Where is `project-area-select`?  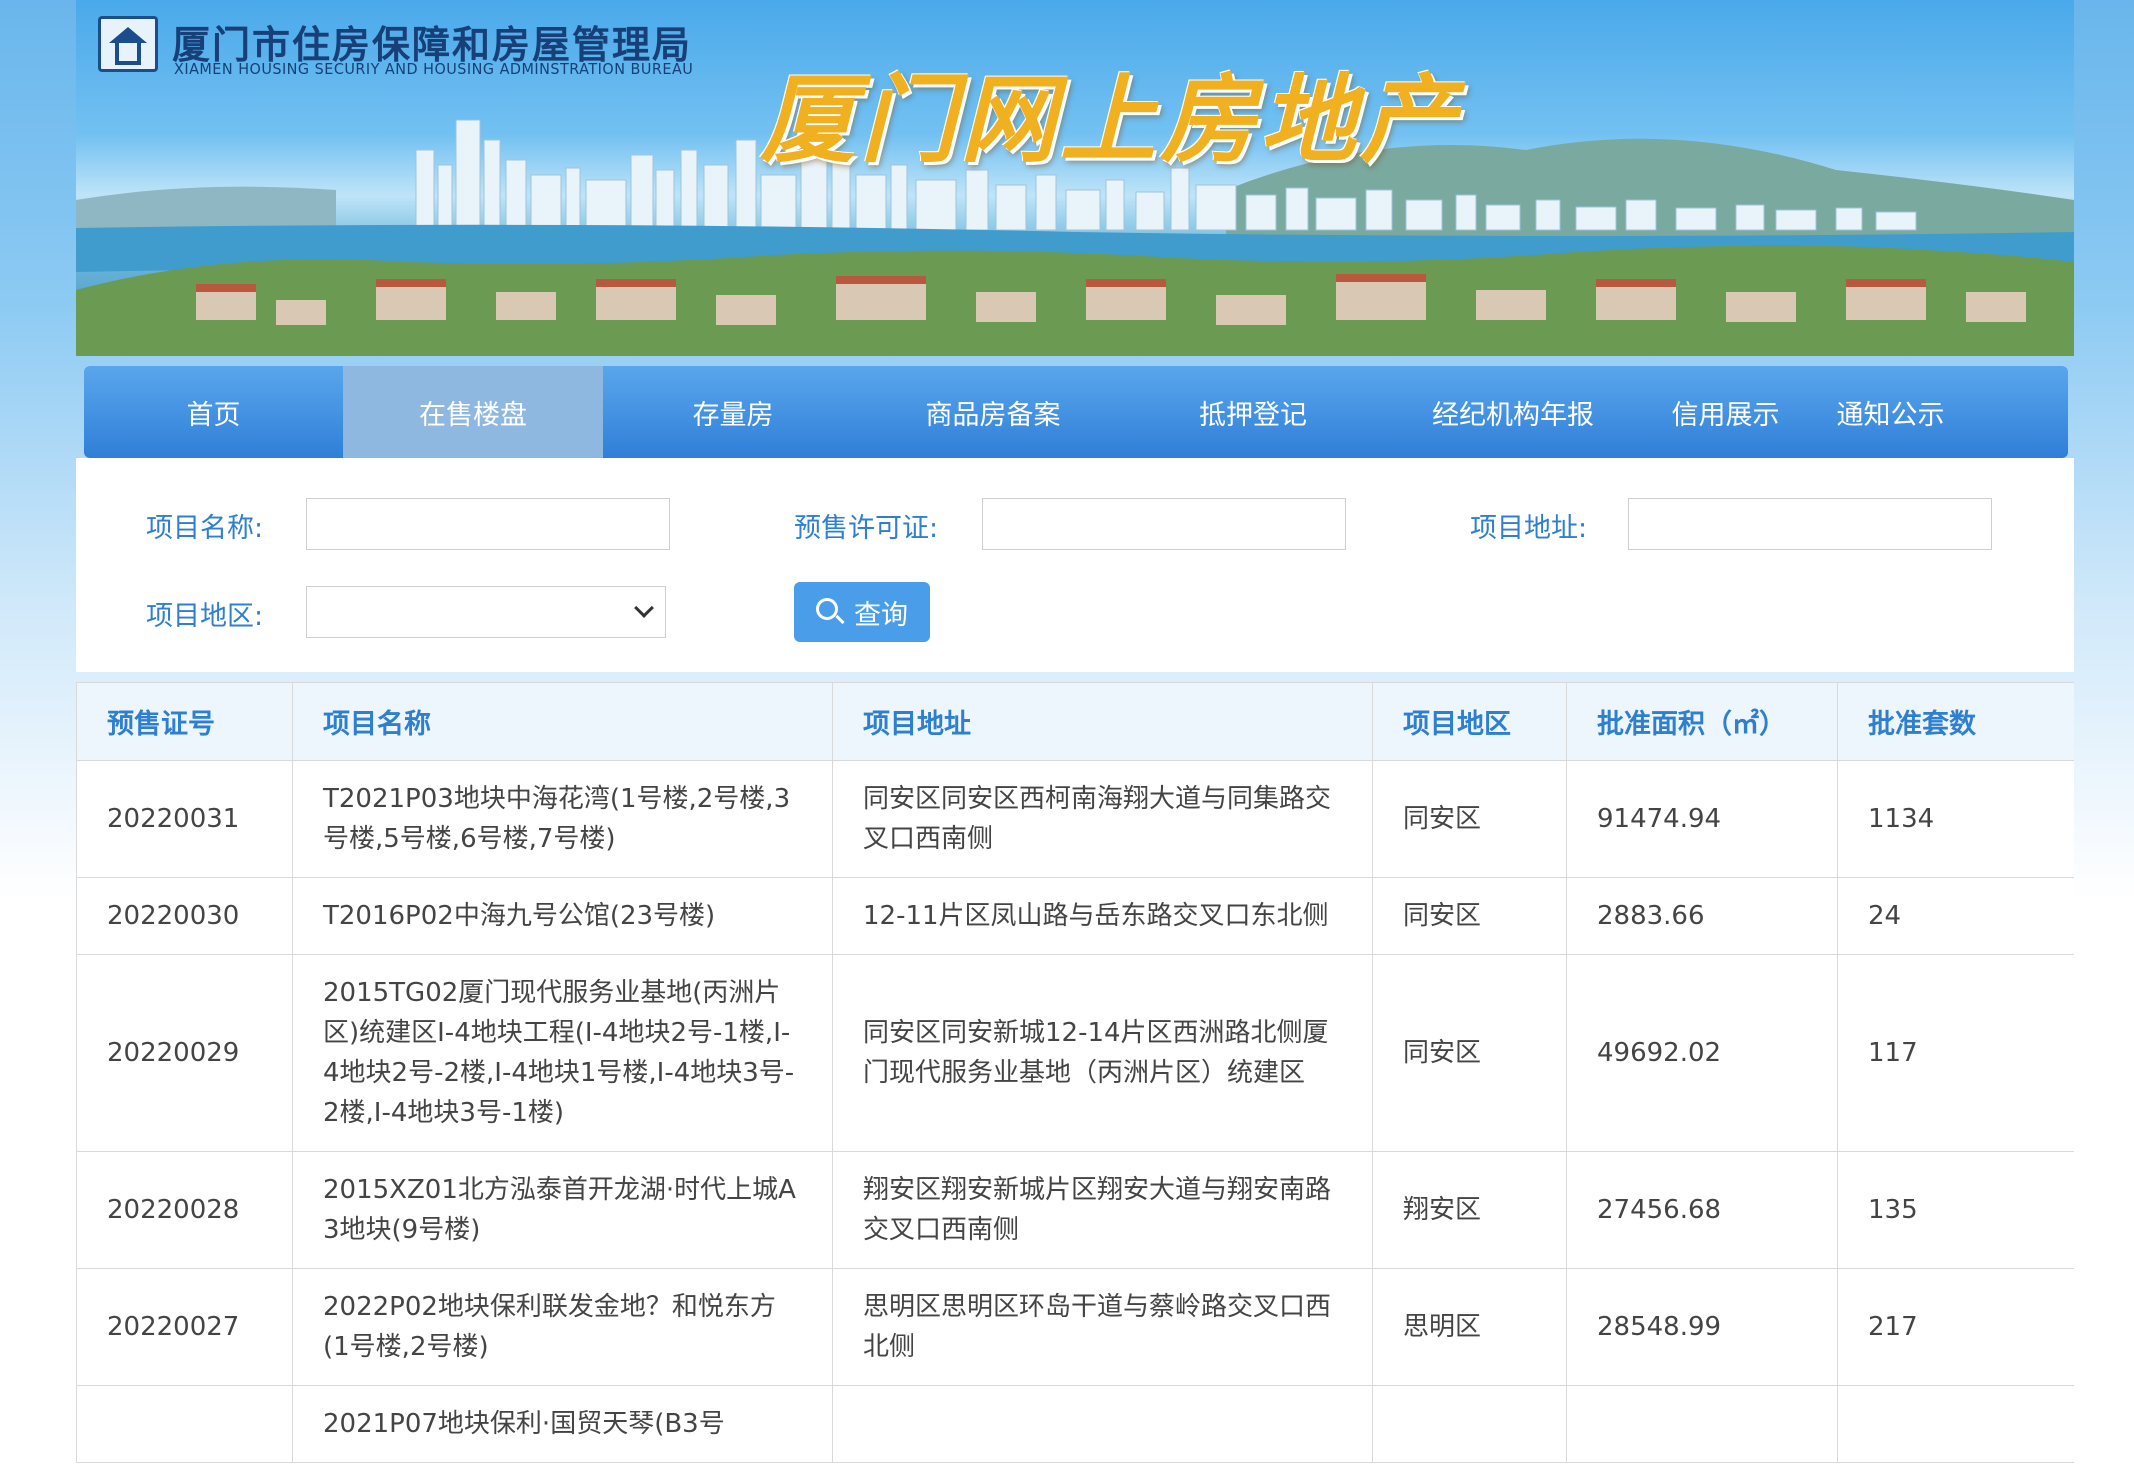
project-area-select is located at coordinates (486, 612).